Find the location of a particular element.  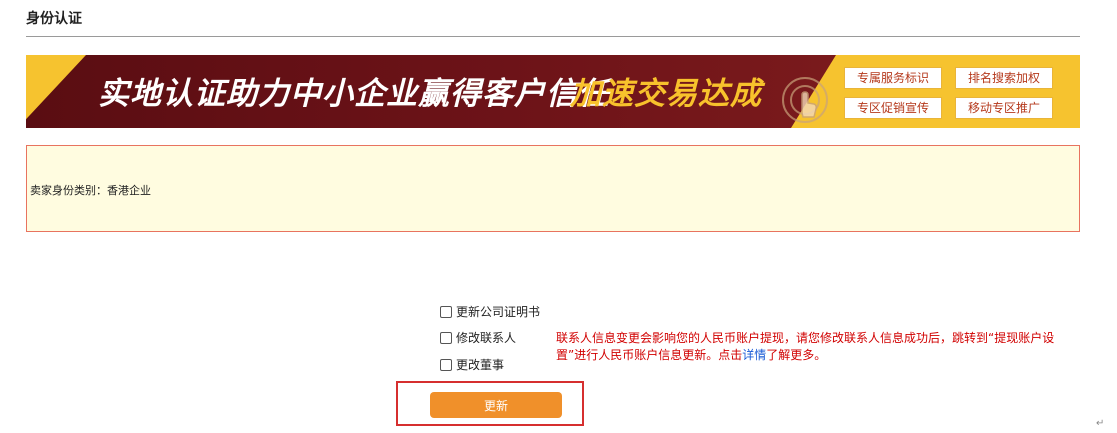

banner-slogan: 实地认证助力中小企业赢得客户信任 is located at coordinates (354, 94).